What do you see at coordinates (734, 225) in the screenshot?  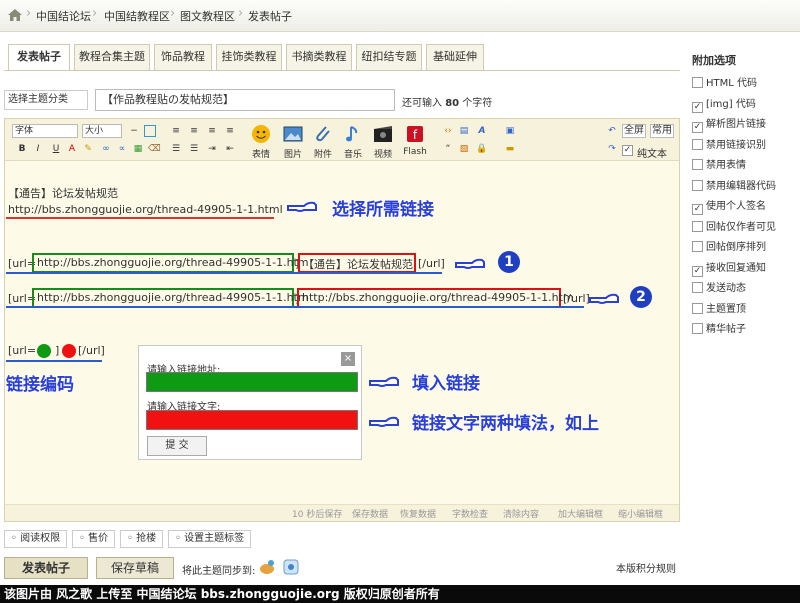 I see `option-item: 回帖仅作者可见` at bounding box center [734, 225].